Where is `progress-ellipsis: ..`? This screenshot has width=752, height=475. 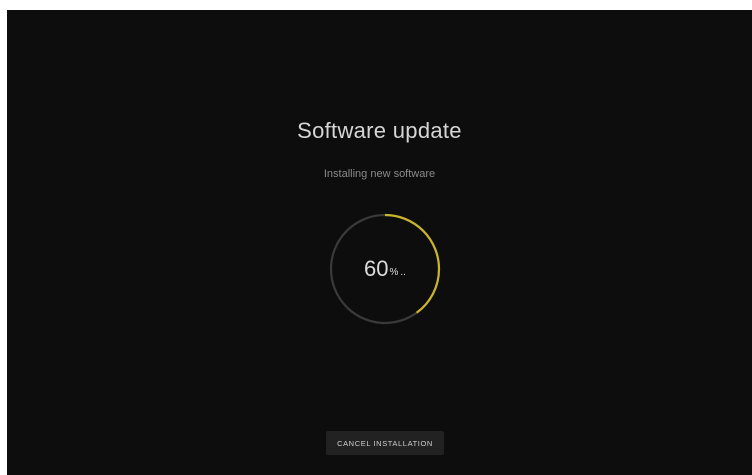
progress-ellipsis: .. is located at coordinates (403, 272).